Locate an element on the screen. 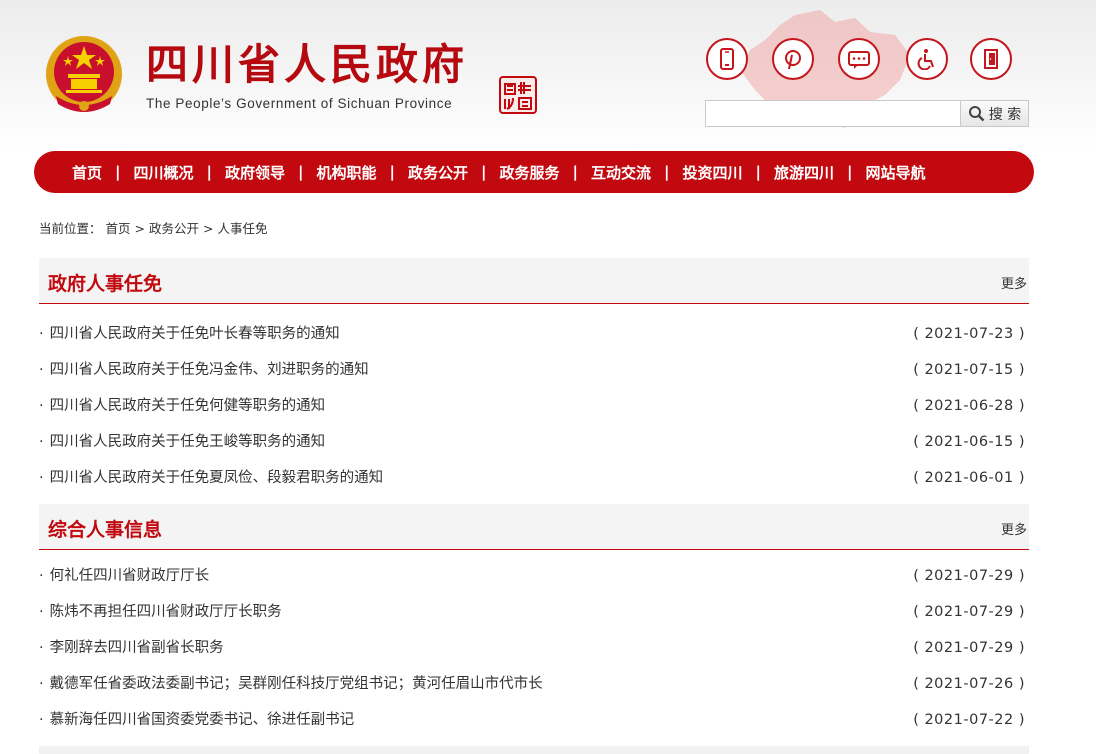 The height and width of the screenshot is (754, 1096). news-date: ( 2021-06-01 ) is located at coordinates (969, 478).